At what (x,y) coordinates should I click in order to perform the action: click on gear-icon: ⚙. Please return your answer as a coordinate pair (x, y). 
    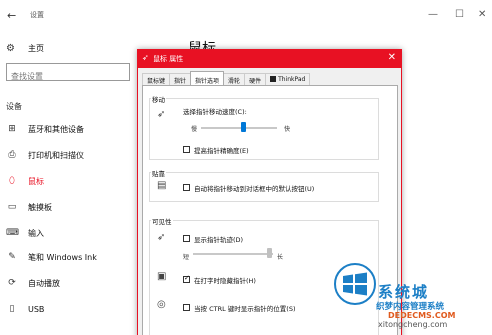
    Looking at the image, I should click on (10, 48).